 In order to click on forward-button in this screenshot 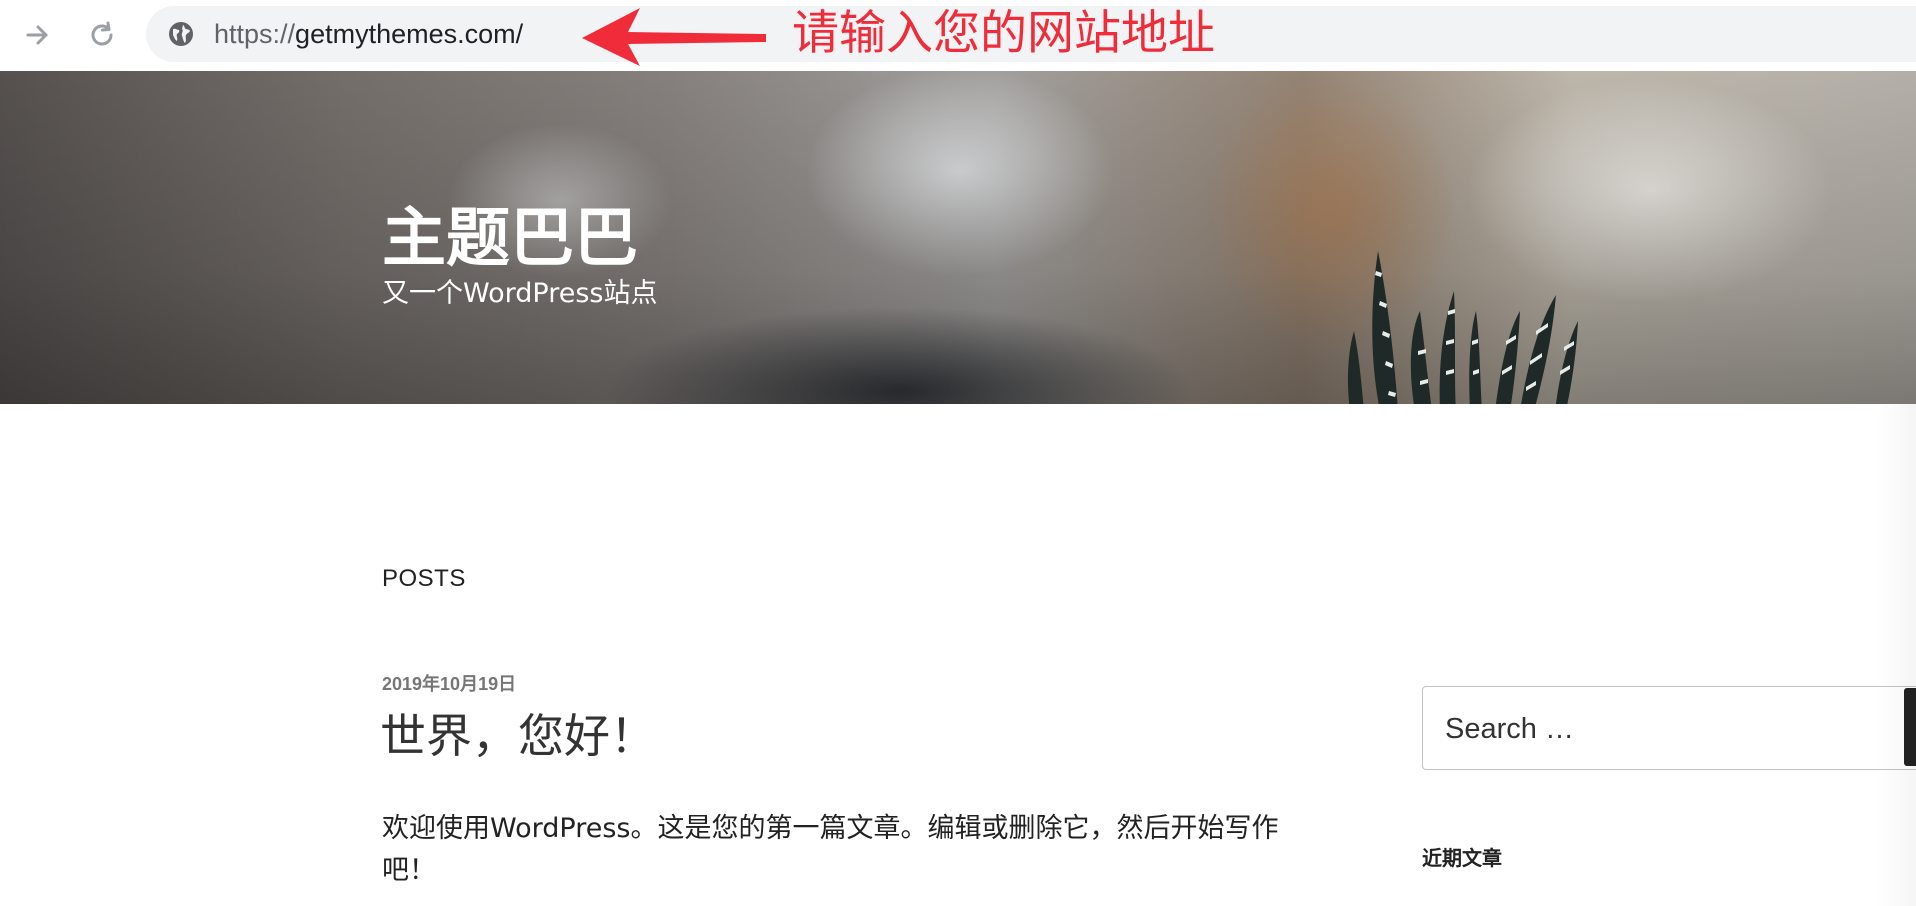, I will do `click(38, 35)`.